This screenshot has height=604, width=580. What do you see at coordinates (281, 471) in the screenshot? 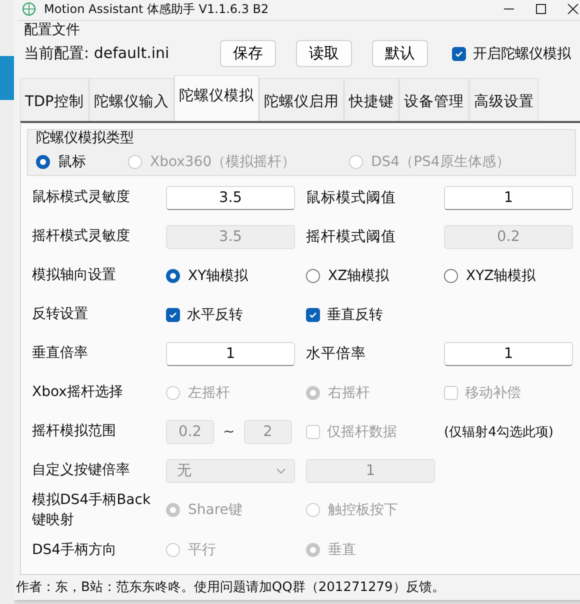
I see `caret-icon` at bounding box center [281, 471].